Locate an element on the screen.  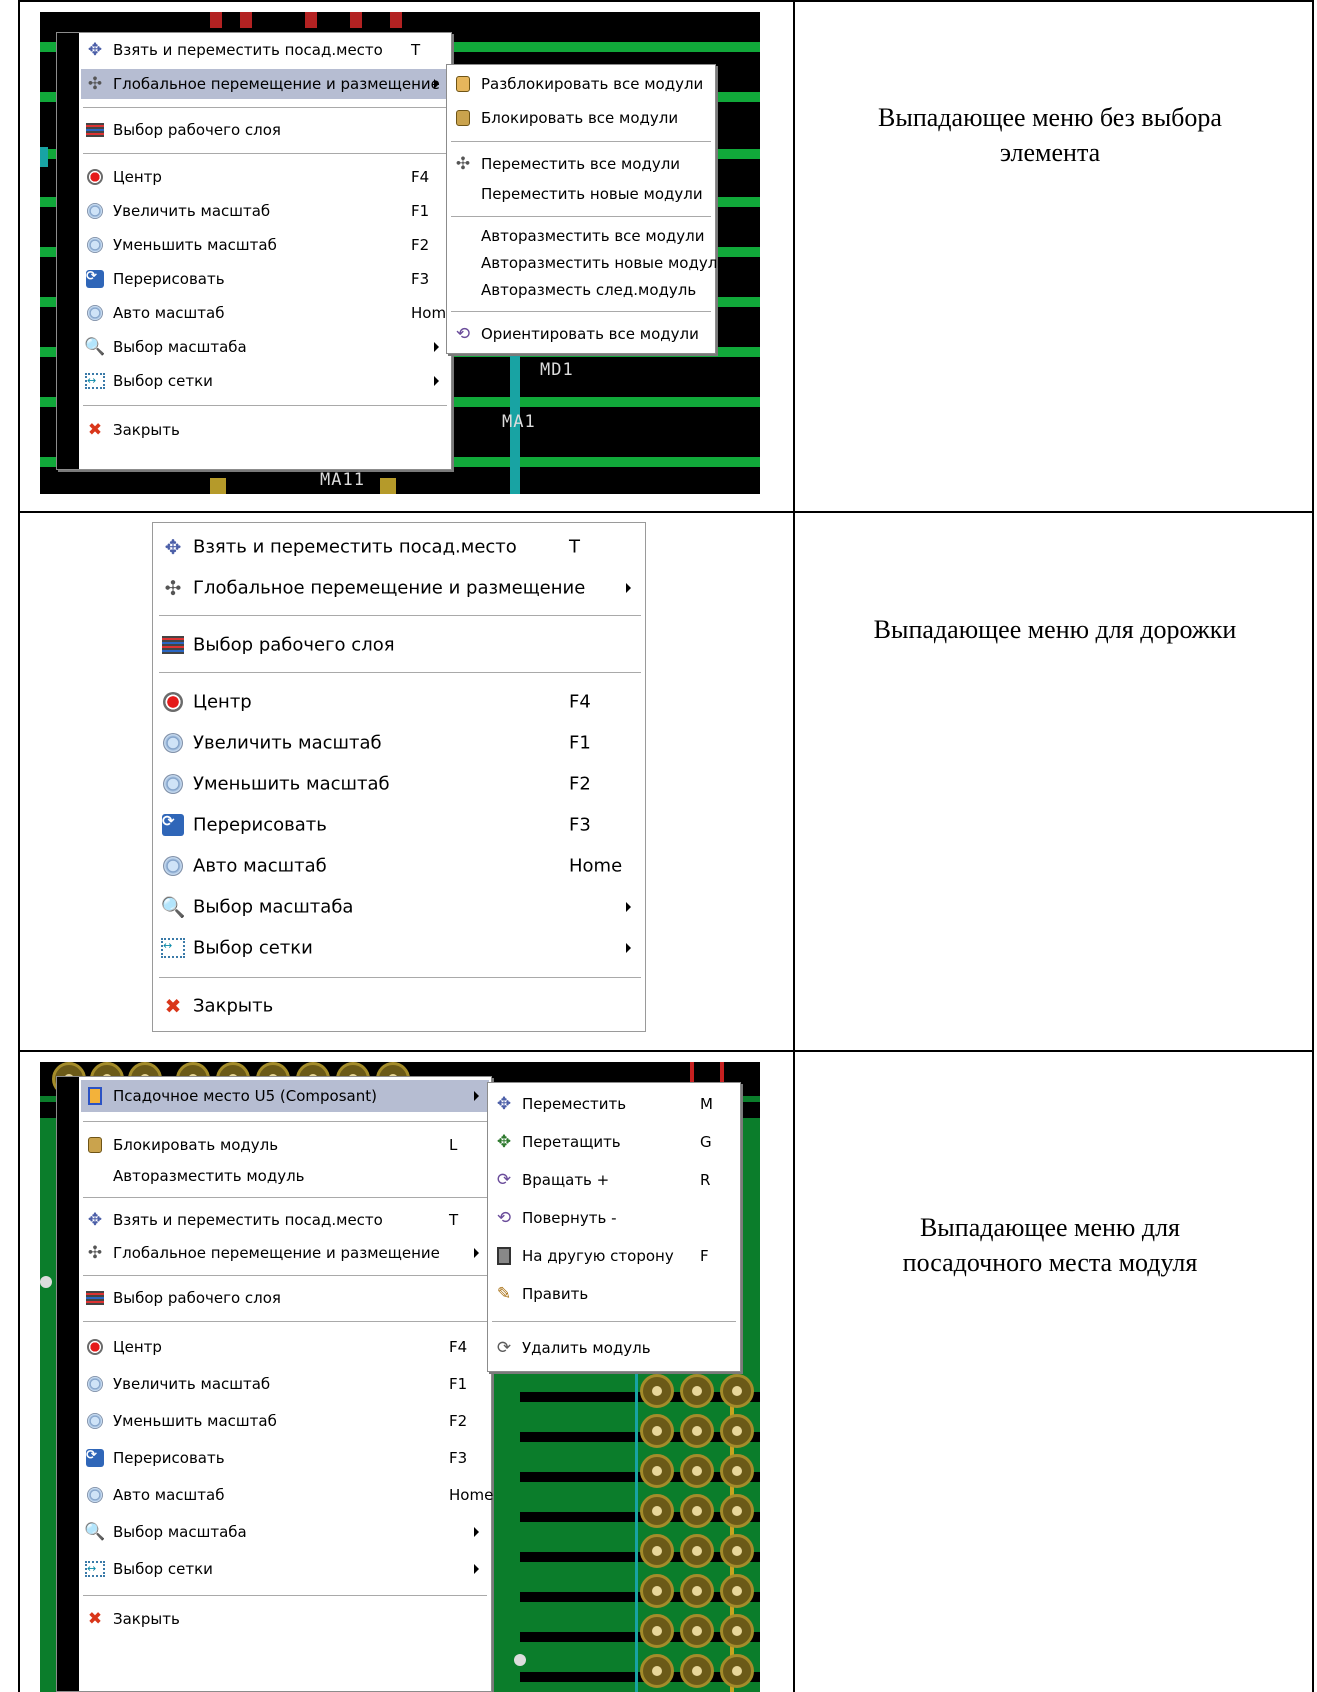
submenu-item-delete-module: ⟳ Удалить модуль is located at coordinates (614, 1348).